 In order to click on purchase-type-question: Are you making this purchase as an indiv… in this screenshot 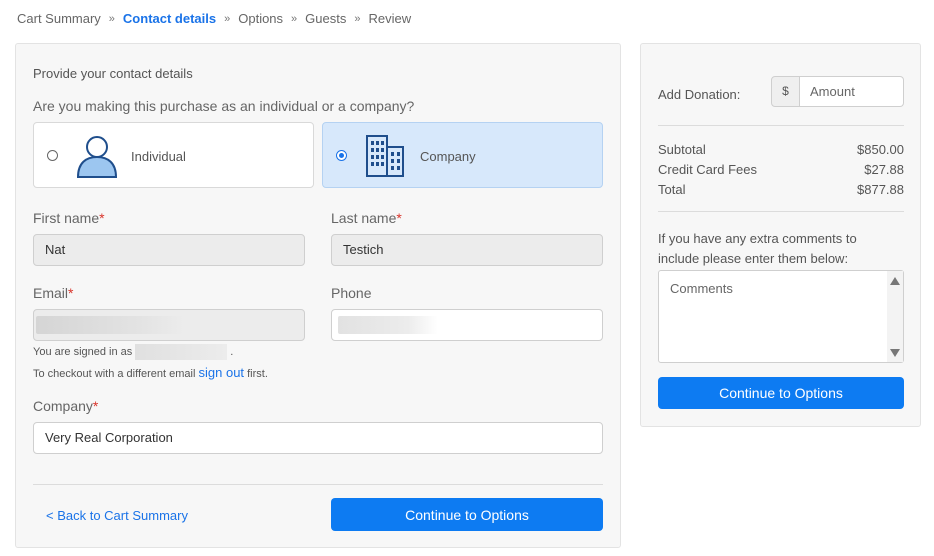, I will do `click(224, 106)`.